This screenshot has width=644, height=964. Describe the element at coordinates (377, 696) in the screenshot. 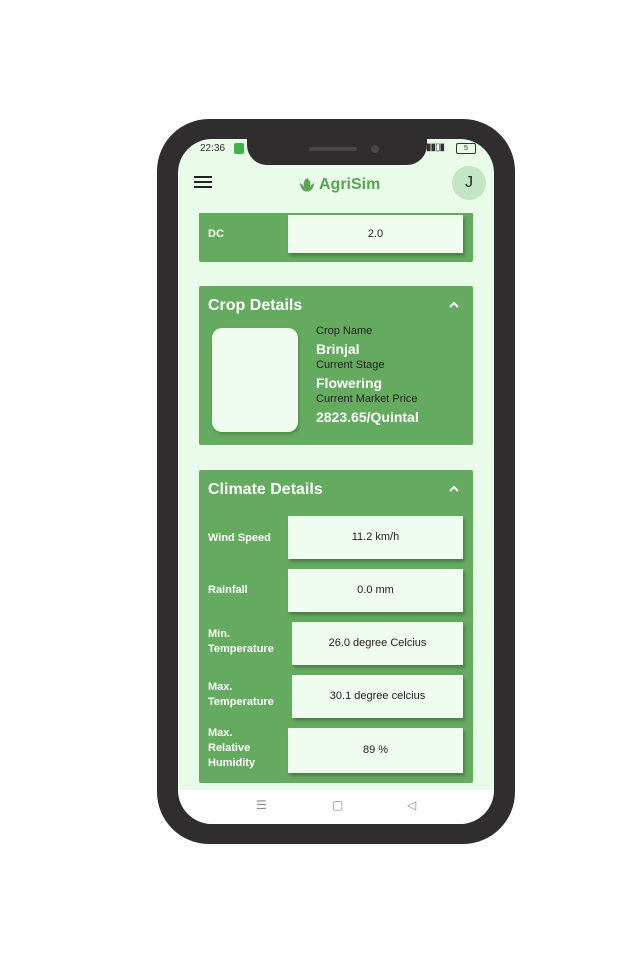

I see `max-temperature-value: 30.1 degree celcius` at that location.